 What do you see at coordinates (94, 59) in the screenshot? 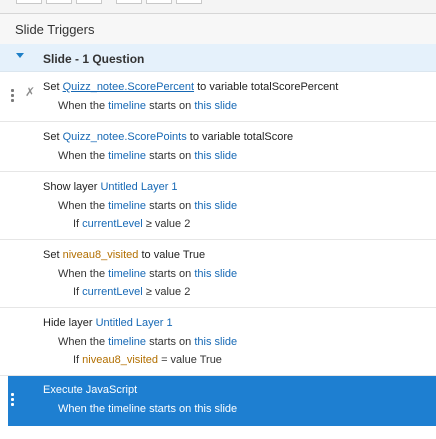
I see `scene-label: Slide - 1 Question` at bounding box center [94, 59].